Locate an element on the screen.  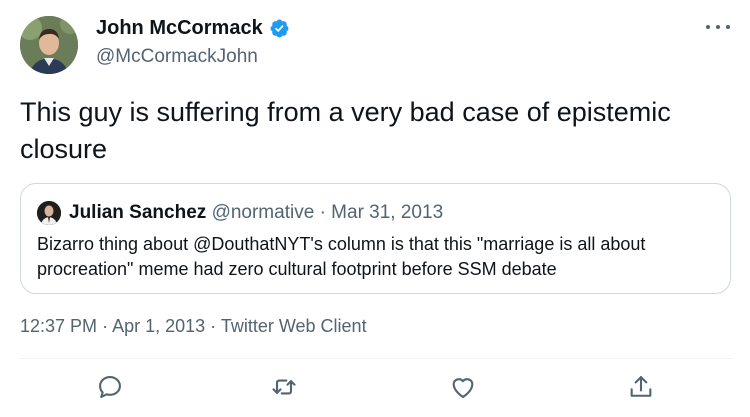
quoted-avatar-image is located at coordinates (49, 213).